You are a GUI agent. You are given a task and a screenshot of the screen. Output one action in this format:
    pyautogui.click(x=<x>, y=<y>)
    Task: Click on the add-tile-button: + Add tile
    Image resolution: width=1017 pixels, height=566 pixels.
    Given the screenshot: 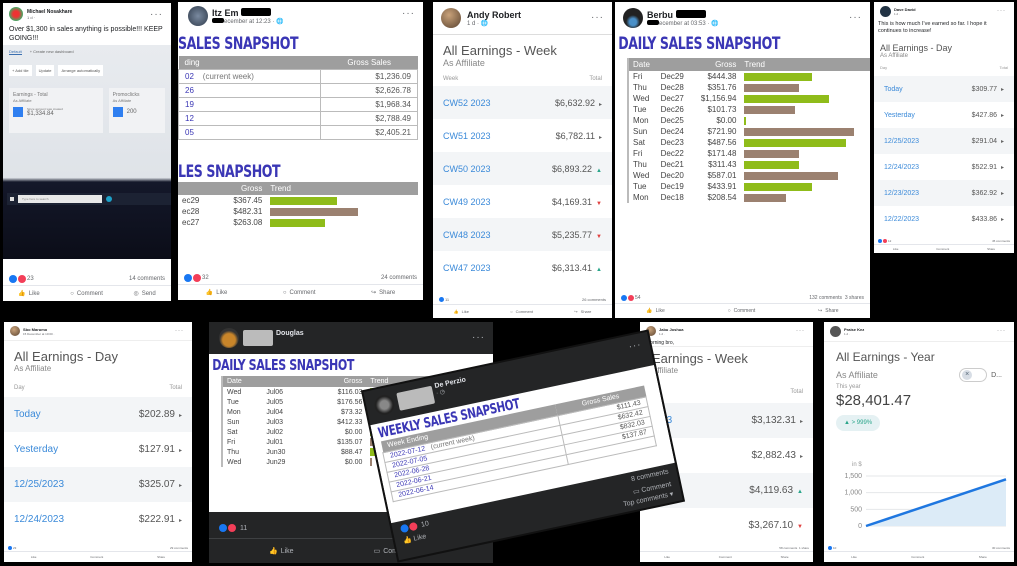 What is the action you would take?
    pyautogui.click(x=20, y=70)
    